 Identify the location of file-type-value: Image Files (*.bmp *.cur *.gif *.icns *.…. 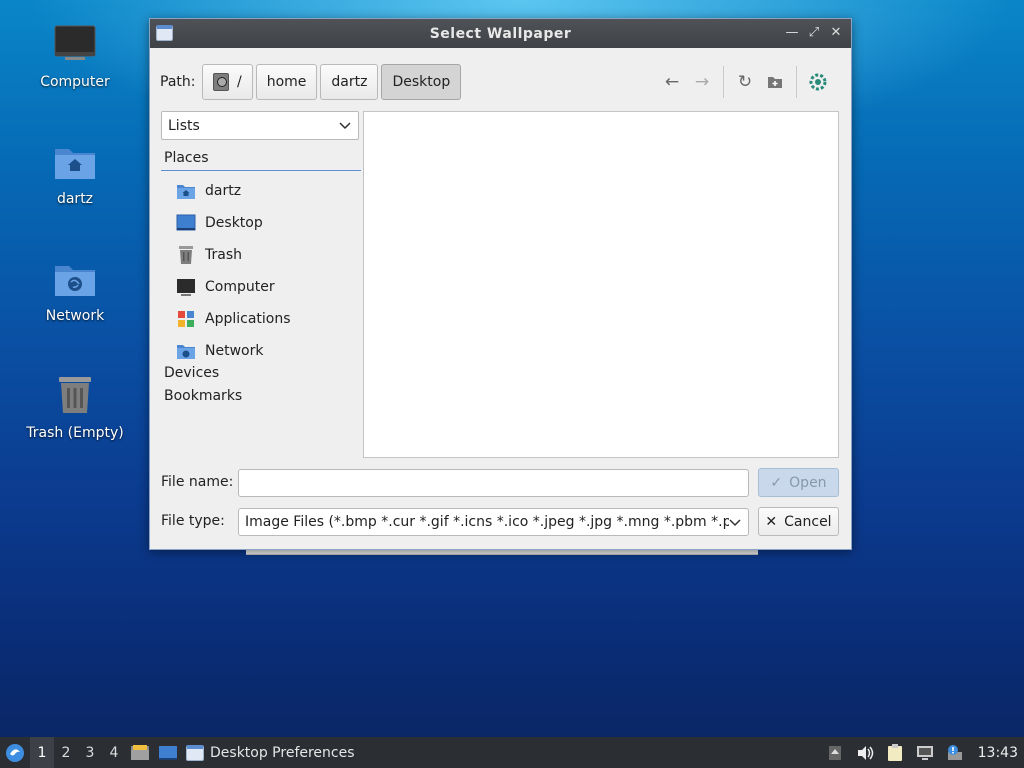
(487, 522).